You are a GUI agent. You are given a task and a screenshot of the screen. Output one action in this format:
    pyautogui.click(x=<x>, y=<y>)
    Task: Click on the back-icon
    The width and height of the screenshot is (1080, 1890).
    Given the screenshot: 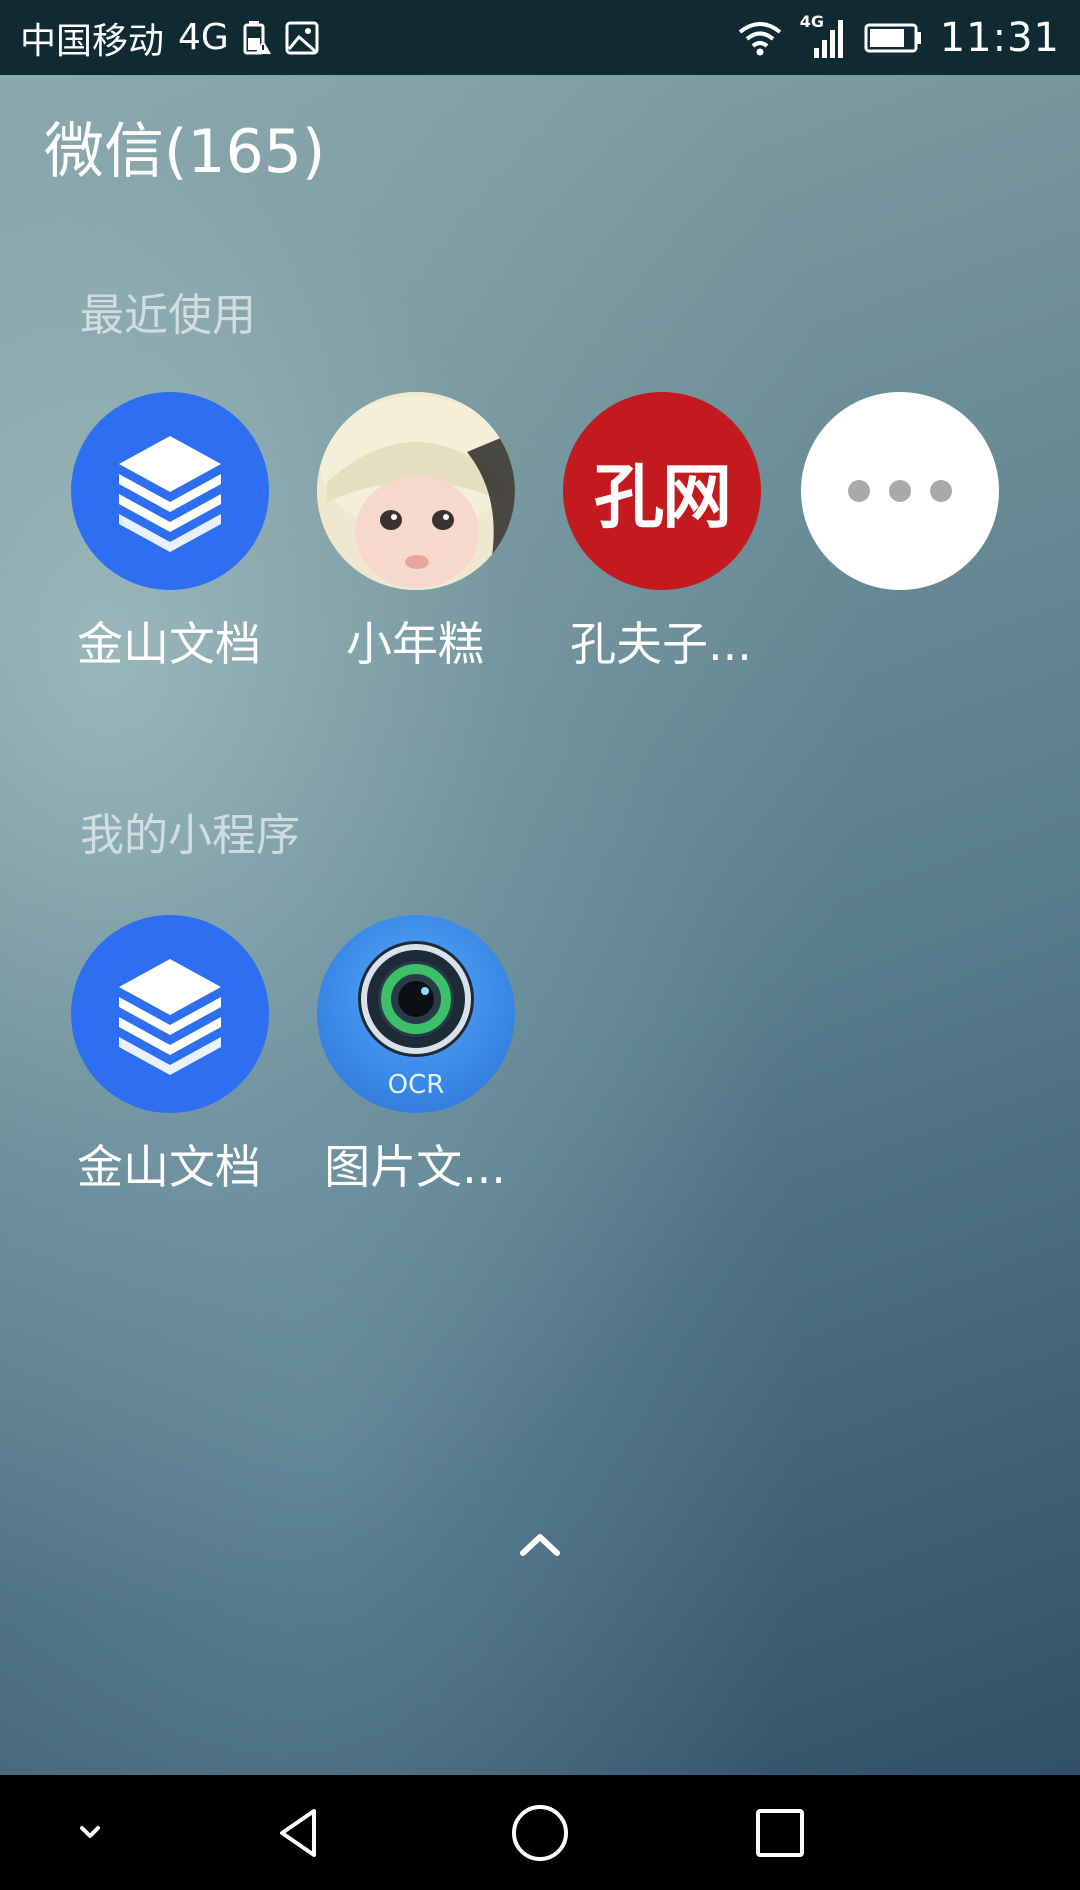 What is the action you would take?
    pyautogui.click(x=298, y=1832)
    